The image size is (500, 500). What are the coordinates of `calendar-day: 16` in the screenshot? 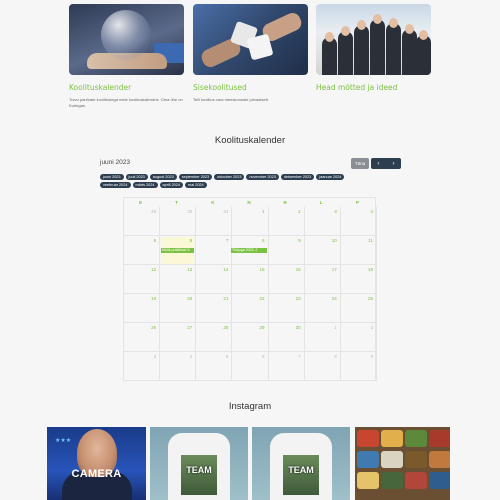 It's located at (286, 279).